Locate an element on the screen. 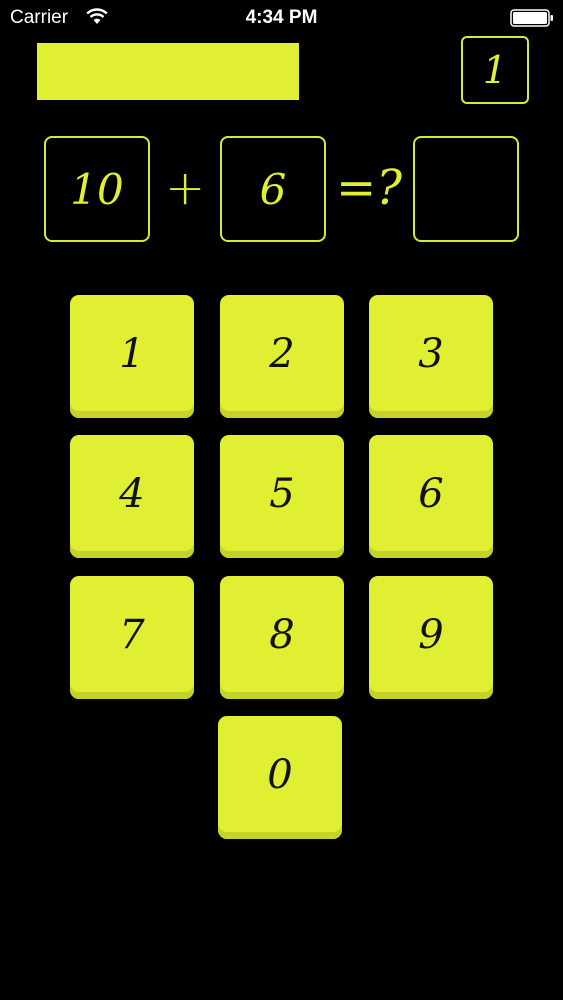 Image resolution: width=563 pixels, height=1000 pixels. battery-icon is located at coordinates (531, 18).